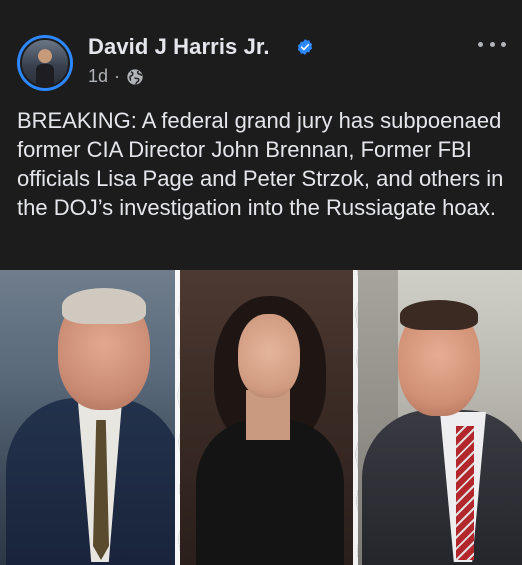  I want to click on right-portrait-hair, so click(439, 315).